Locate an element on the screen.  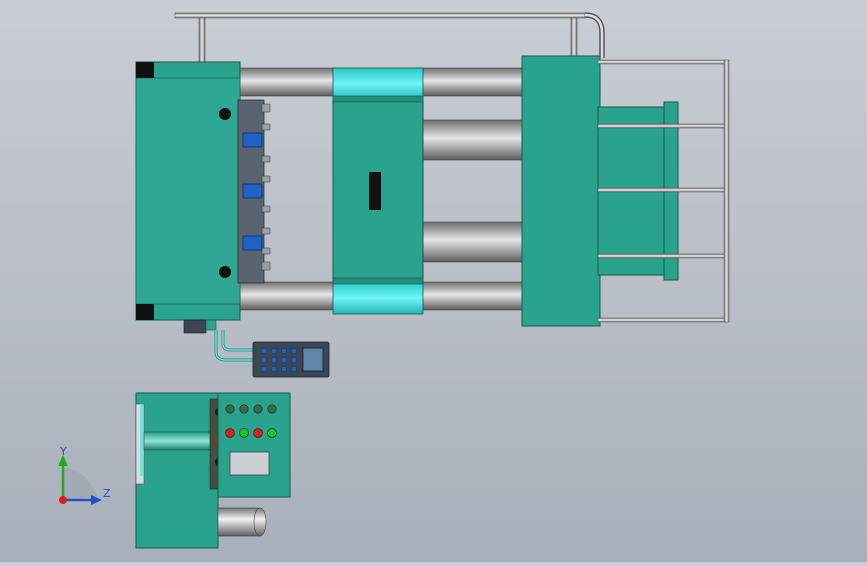
triad-origin is located at coordinates (63, 500).